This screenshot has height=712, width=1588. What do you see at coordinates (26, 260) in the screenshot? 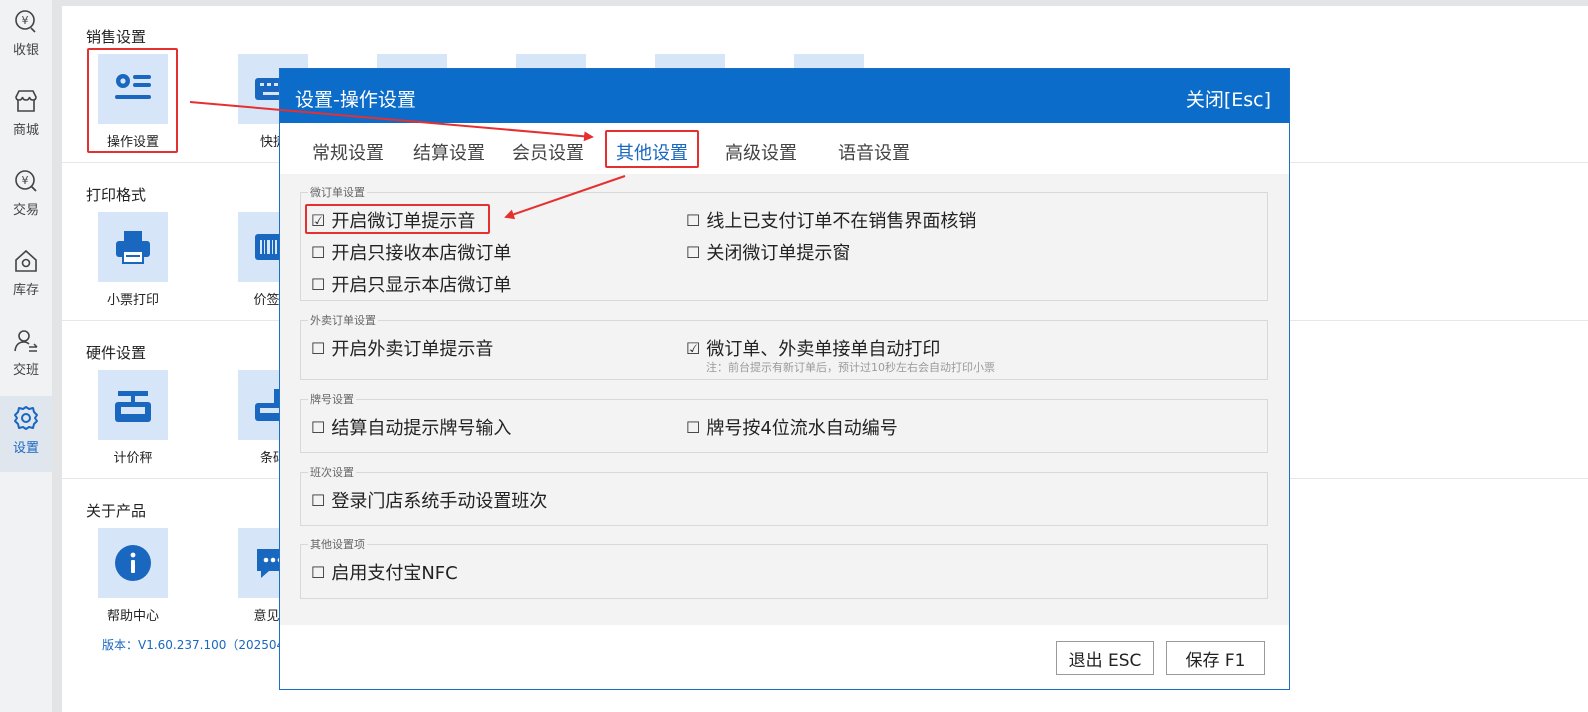
I see `inventory-icon` at bounding box center [26, 260].